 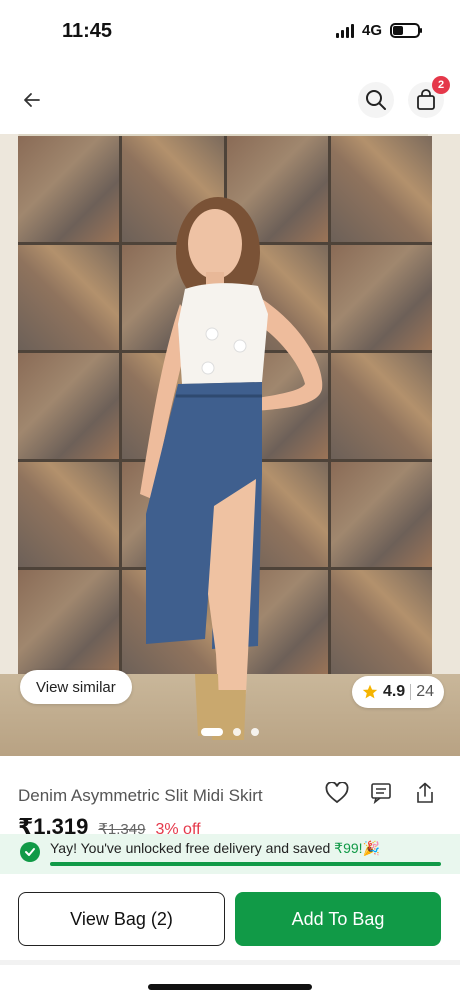 I want to click on battery-icon, so click(x=406, y=30).